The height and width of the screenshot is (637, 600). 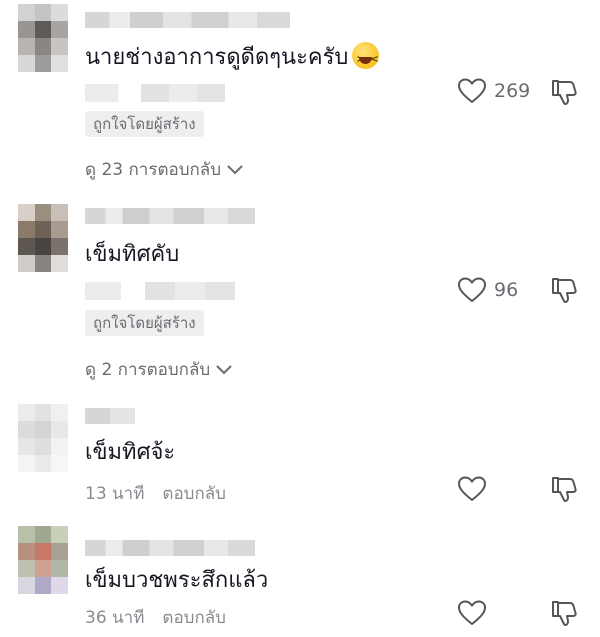 I want to click on comment-text-content: นายช่างอาการดูดีดๆนะครับ, so click(x=217, y=57).